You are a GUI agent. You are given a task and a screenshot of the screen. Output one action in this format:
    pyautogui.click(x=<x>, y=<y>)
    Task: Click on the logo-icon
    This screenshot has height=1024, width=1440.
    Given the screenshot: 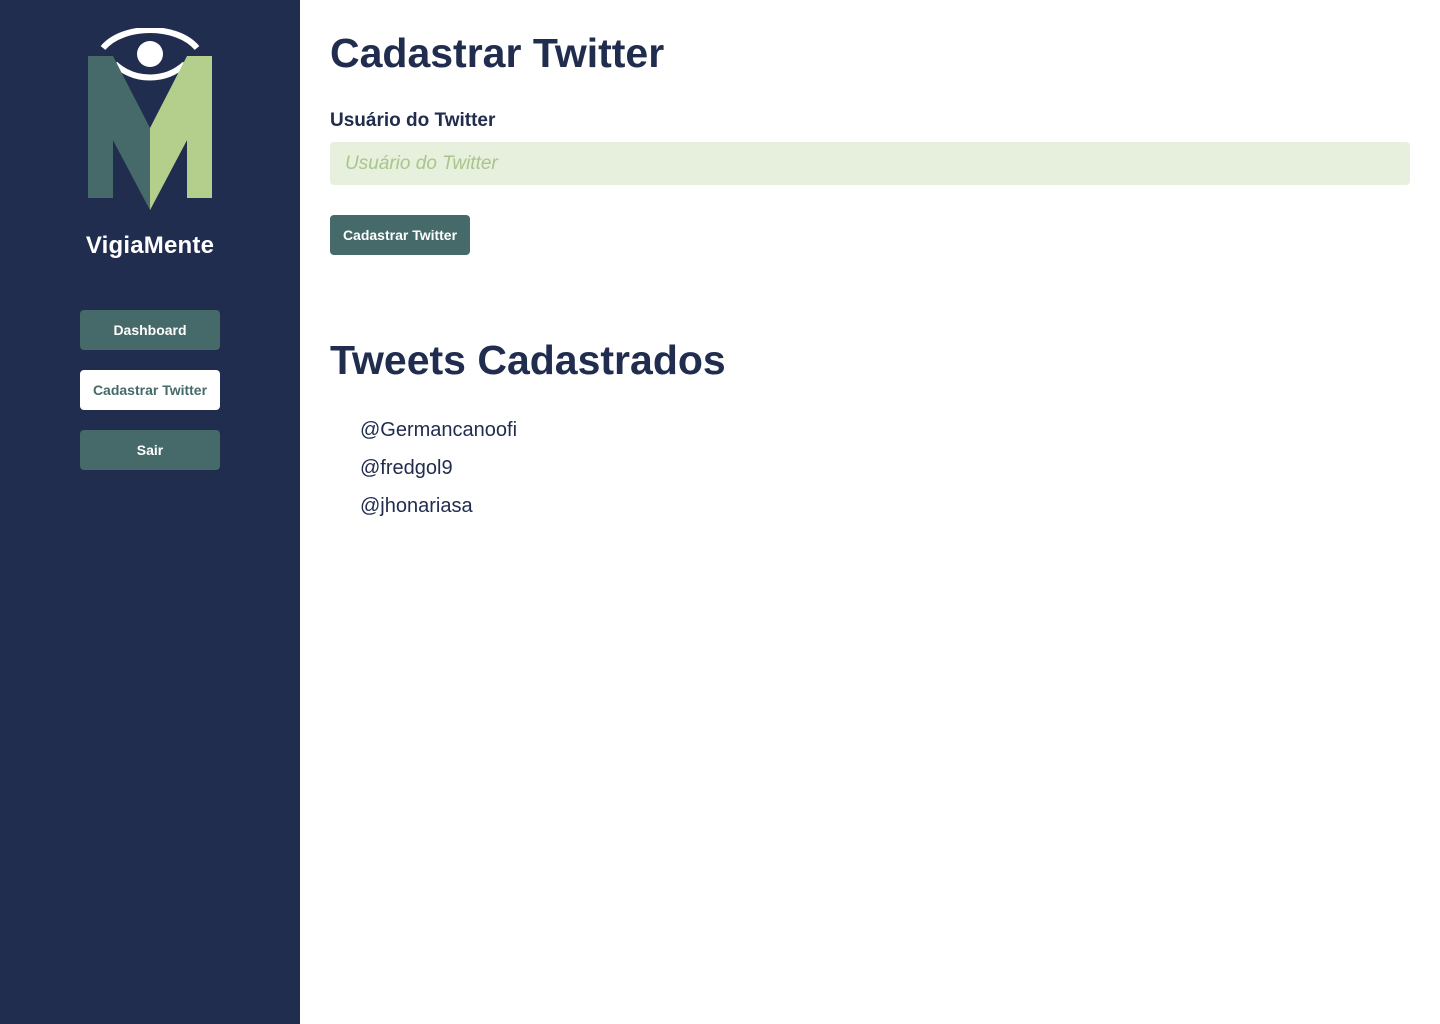 What is the action you would take?
    pyautogui.click(x=150, y=119)
    